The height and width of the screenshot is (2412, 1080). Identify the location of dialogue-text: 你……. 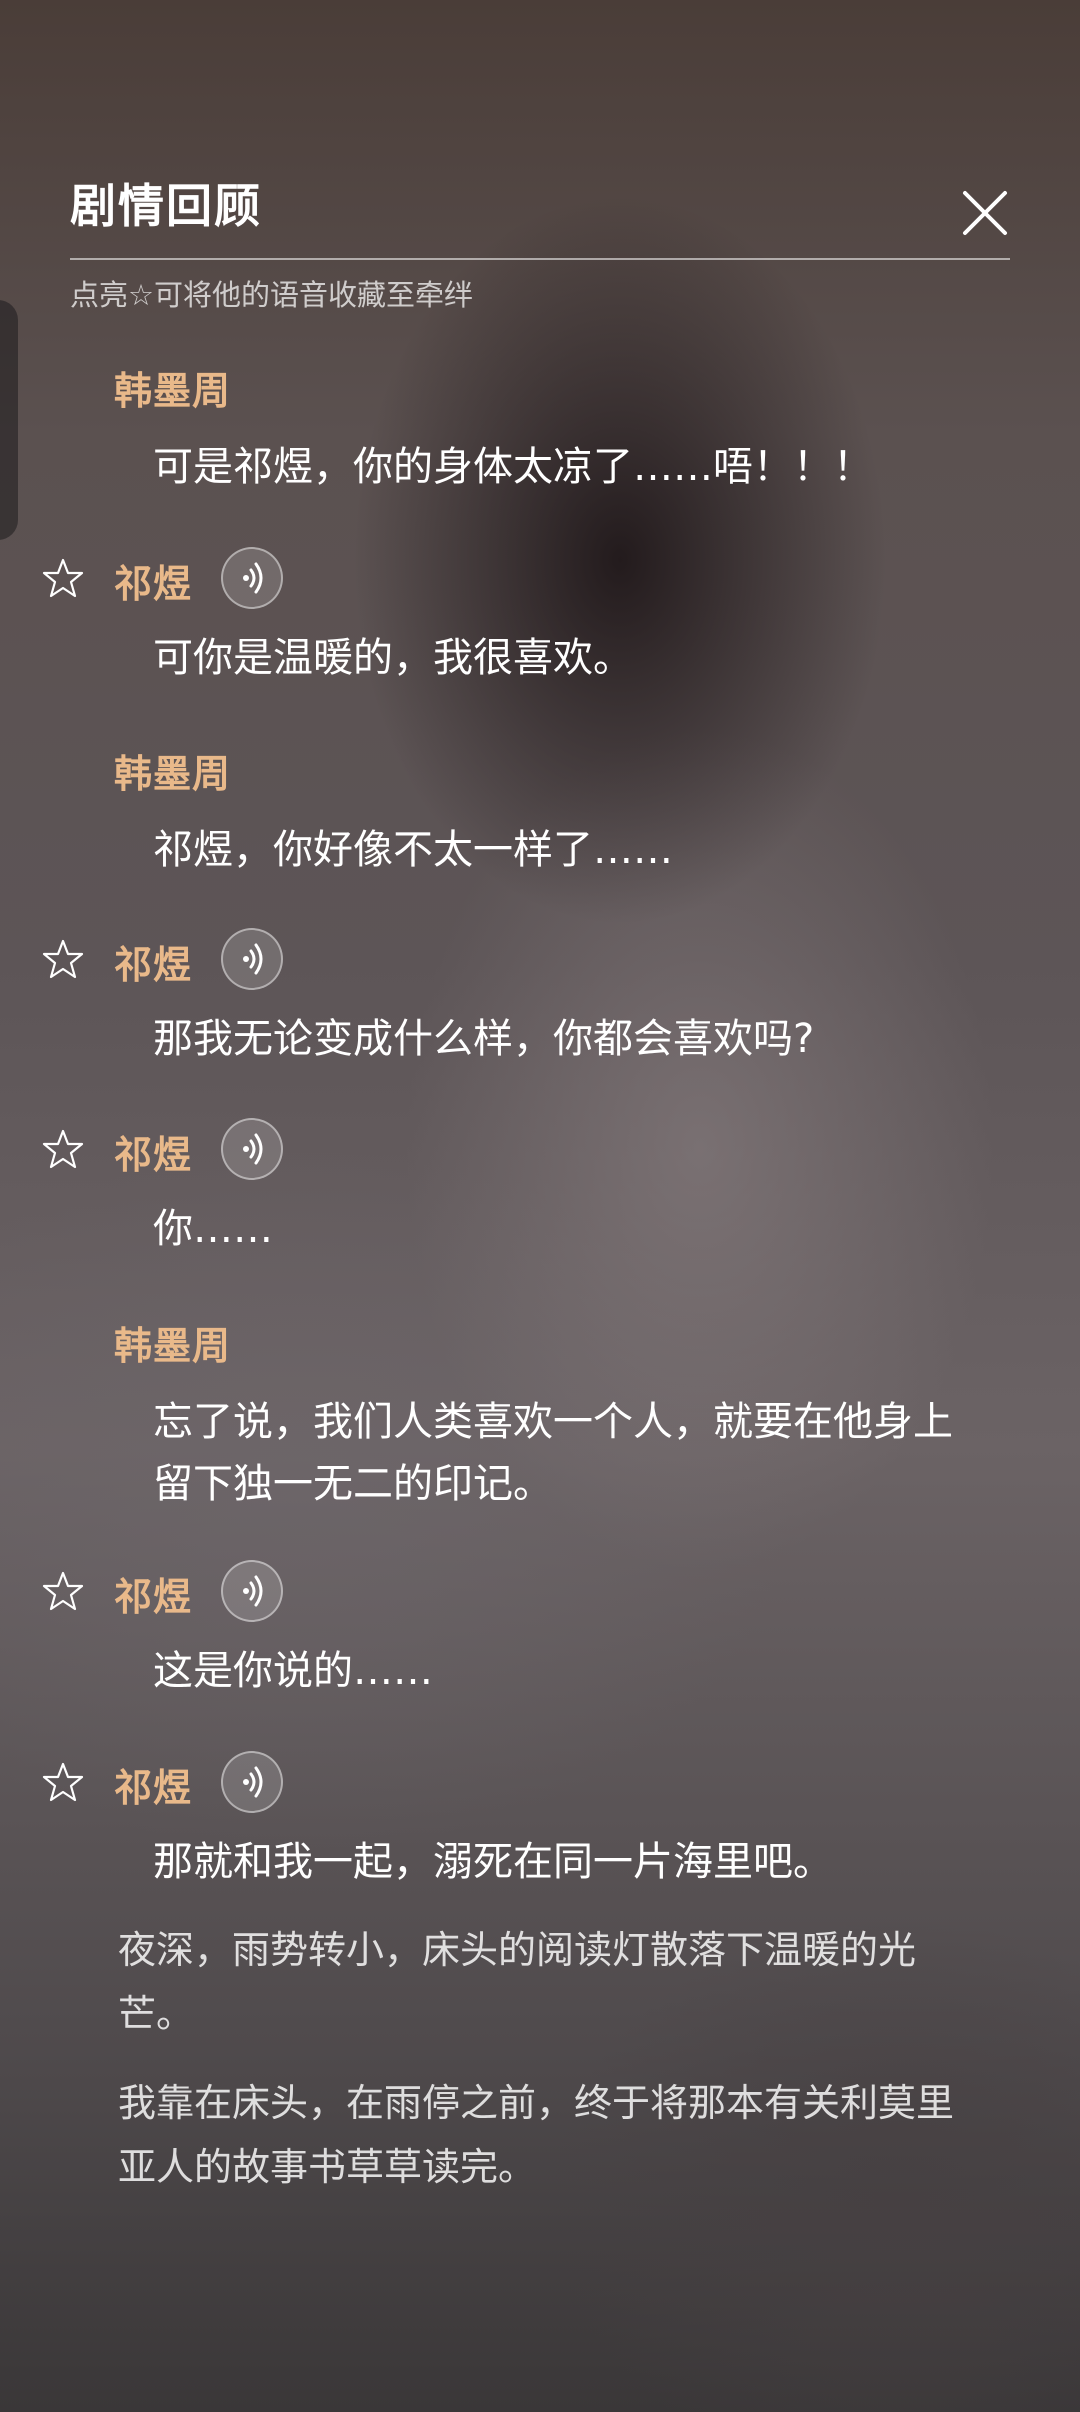
(213, 1229).